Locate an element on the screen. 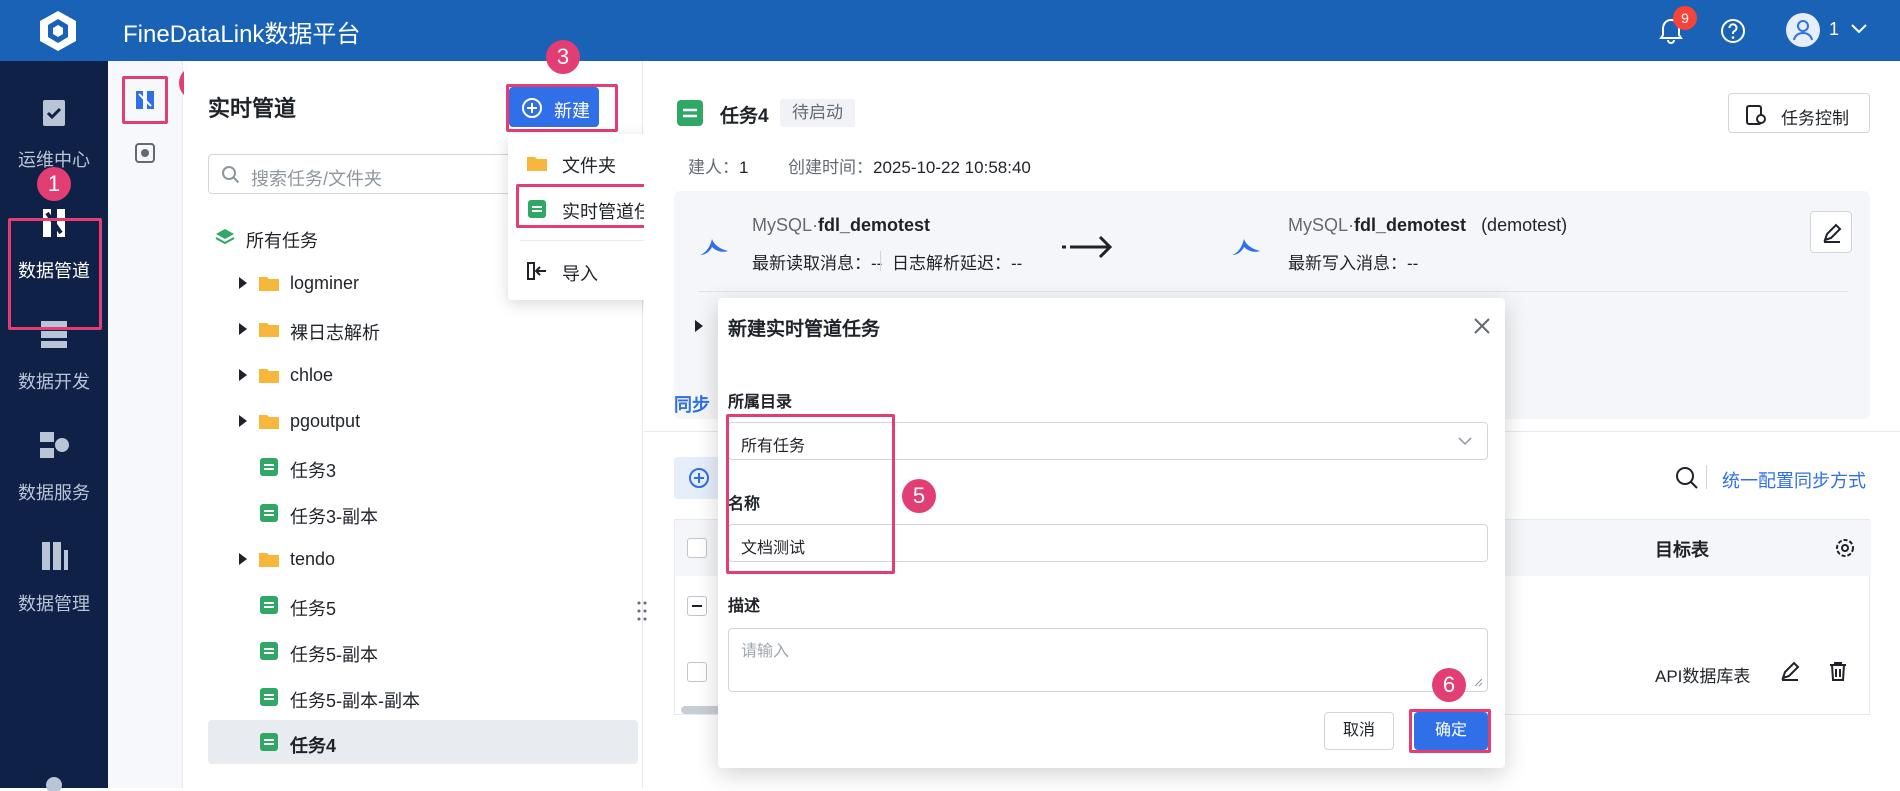  edit-pipeline-button is located at coordinates (1831, 232).